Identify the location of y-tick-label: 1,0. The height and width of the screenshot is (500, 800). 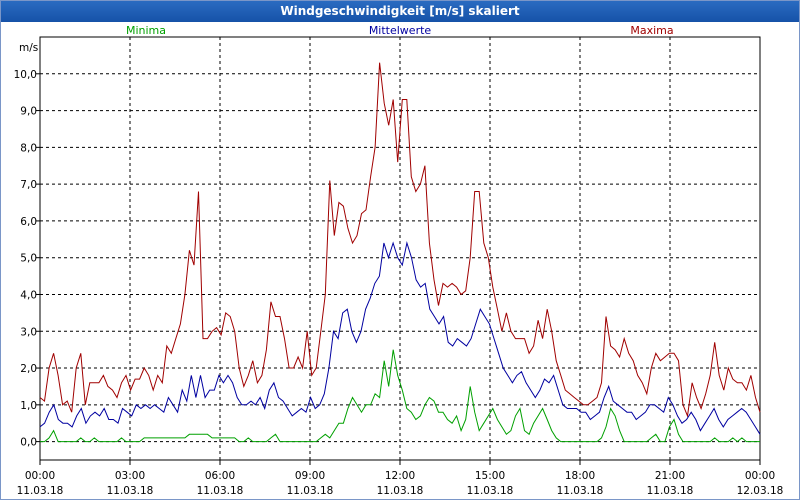
(28, 406).